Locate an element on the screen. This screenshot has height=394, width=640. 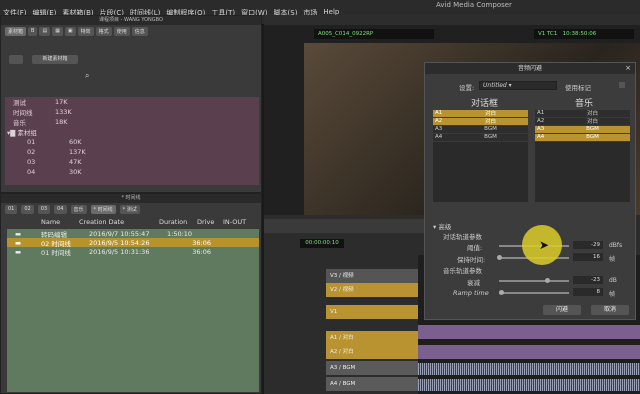
list-item: 时间线 133K is located at coordinates (132, 112).